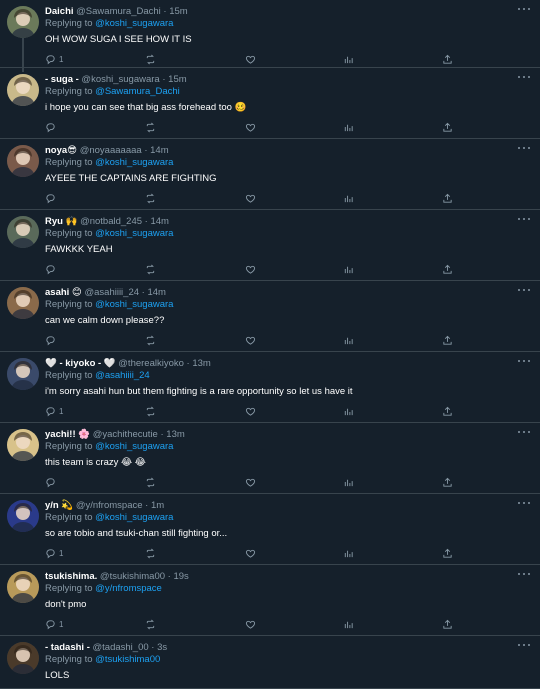 The image size is (540, 689). I want to click on display-name: - suga -, so click(62, 79).